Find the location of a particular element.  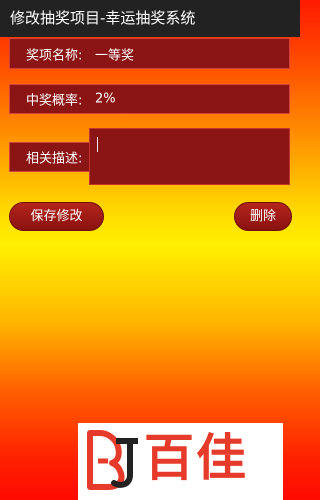

text-caret is located at coordinates (97, 144).